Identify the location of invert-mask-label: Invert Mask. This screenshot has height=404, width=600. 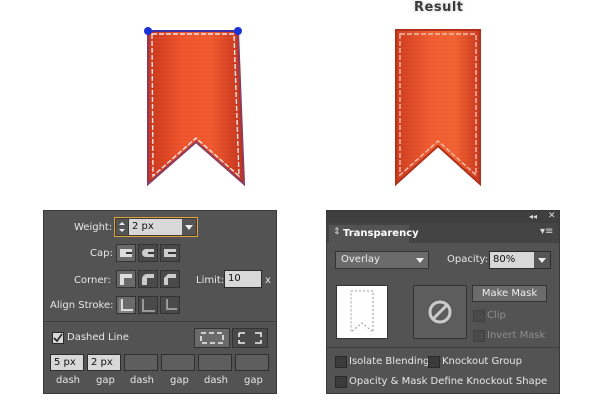
(516, 335).